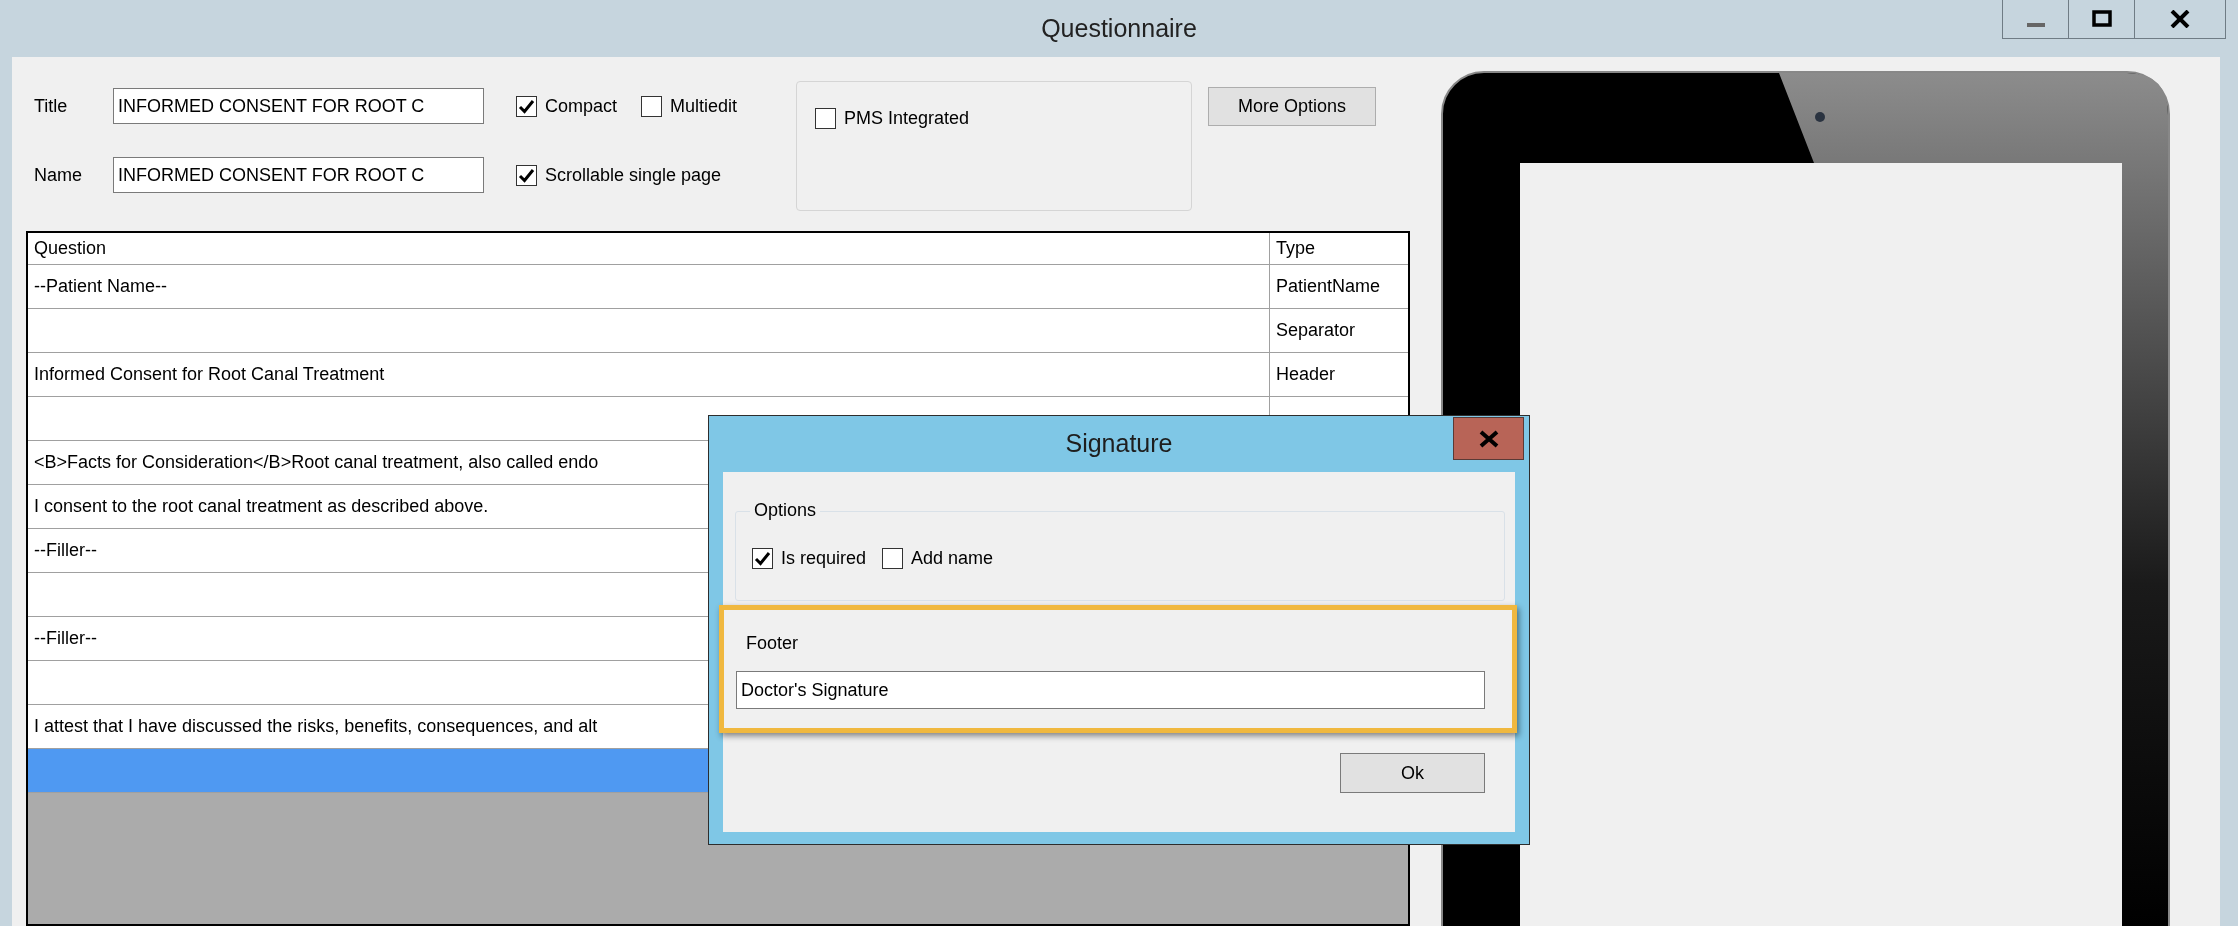 The height and width of the screenshot is (926, 2238). I want to click on checkbox-label: Compact, so click(581, 106).